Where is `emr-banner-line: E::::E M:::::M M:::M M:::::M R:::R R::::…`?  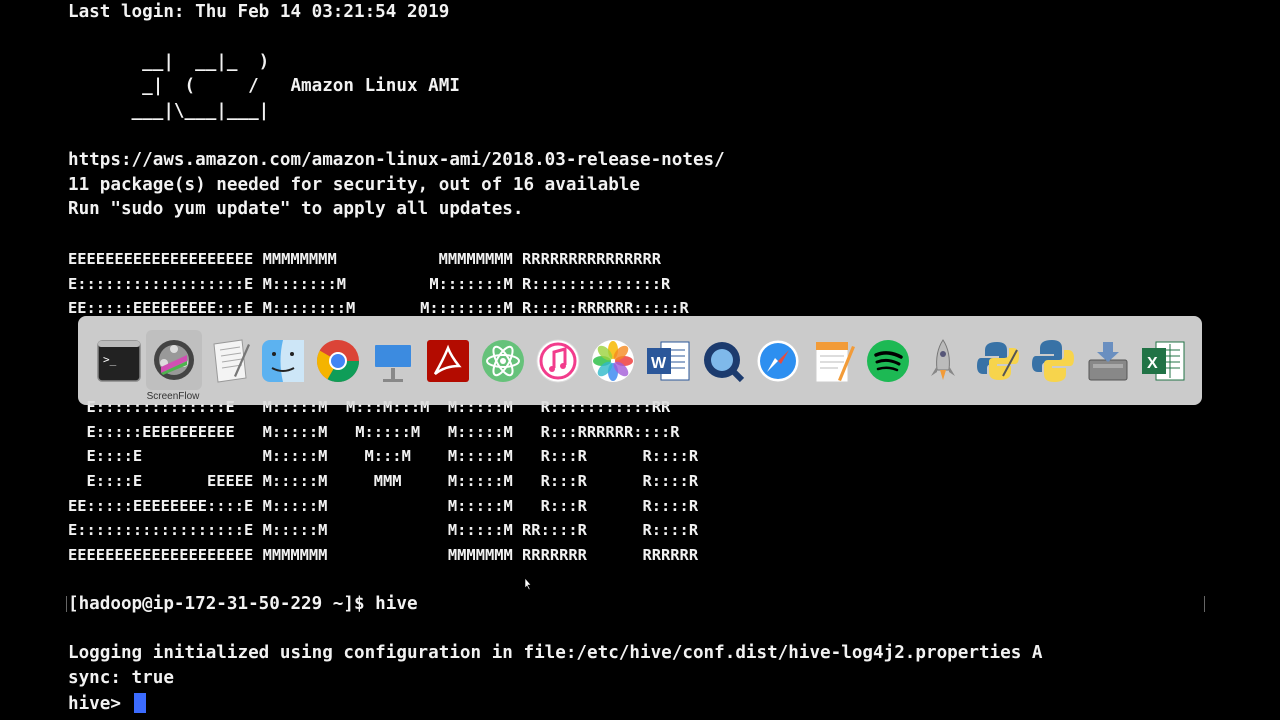
emr-banner-line: E::::E M:::::M M:::M M:::::M R:::R R::::… is located at coordinates (383, 456).